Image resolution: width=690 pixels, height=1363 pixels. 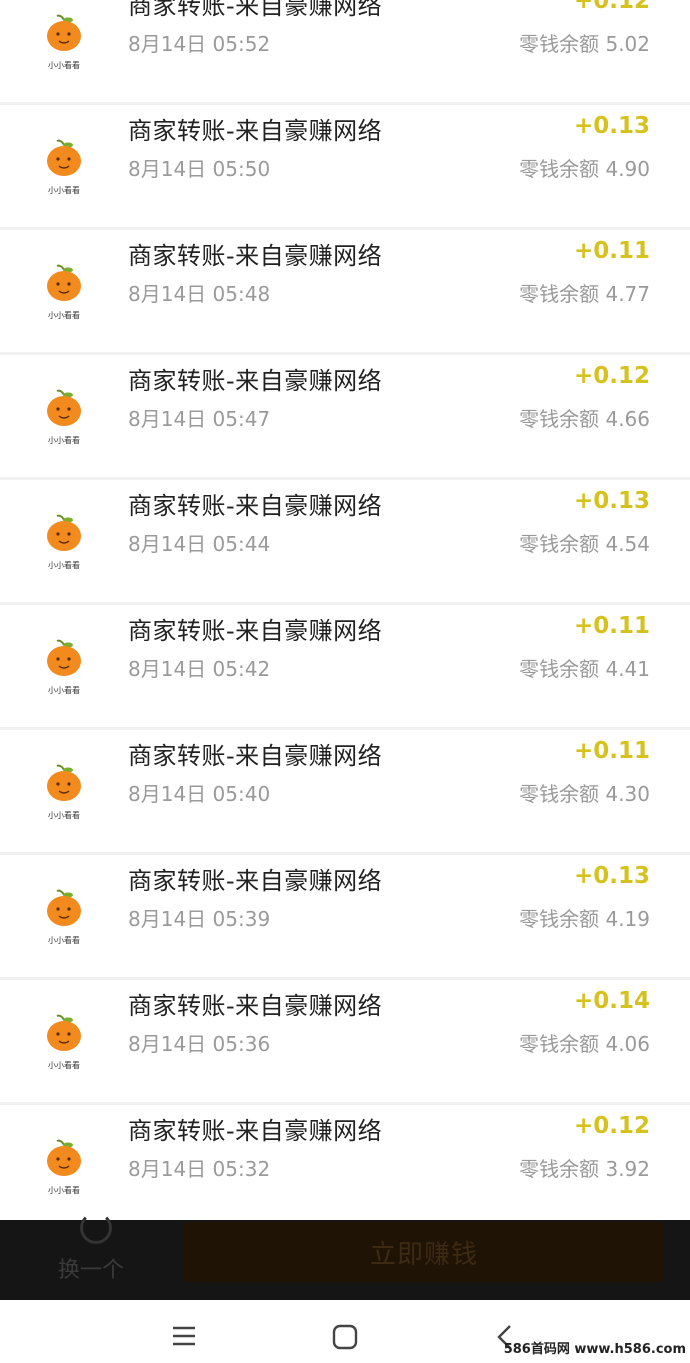 I want to click on home-icon, so click(x=345, y=1337).